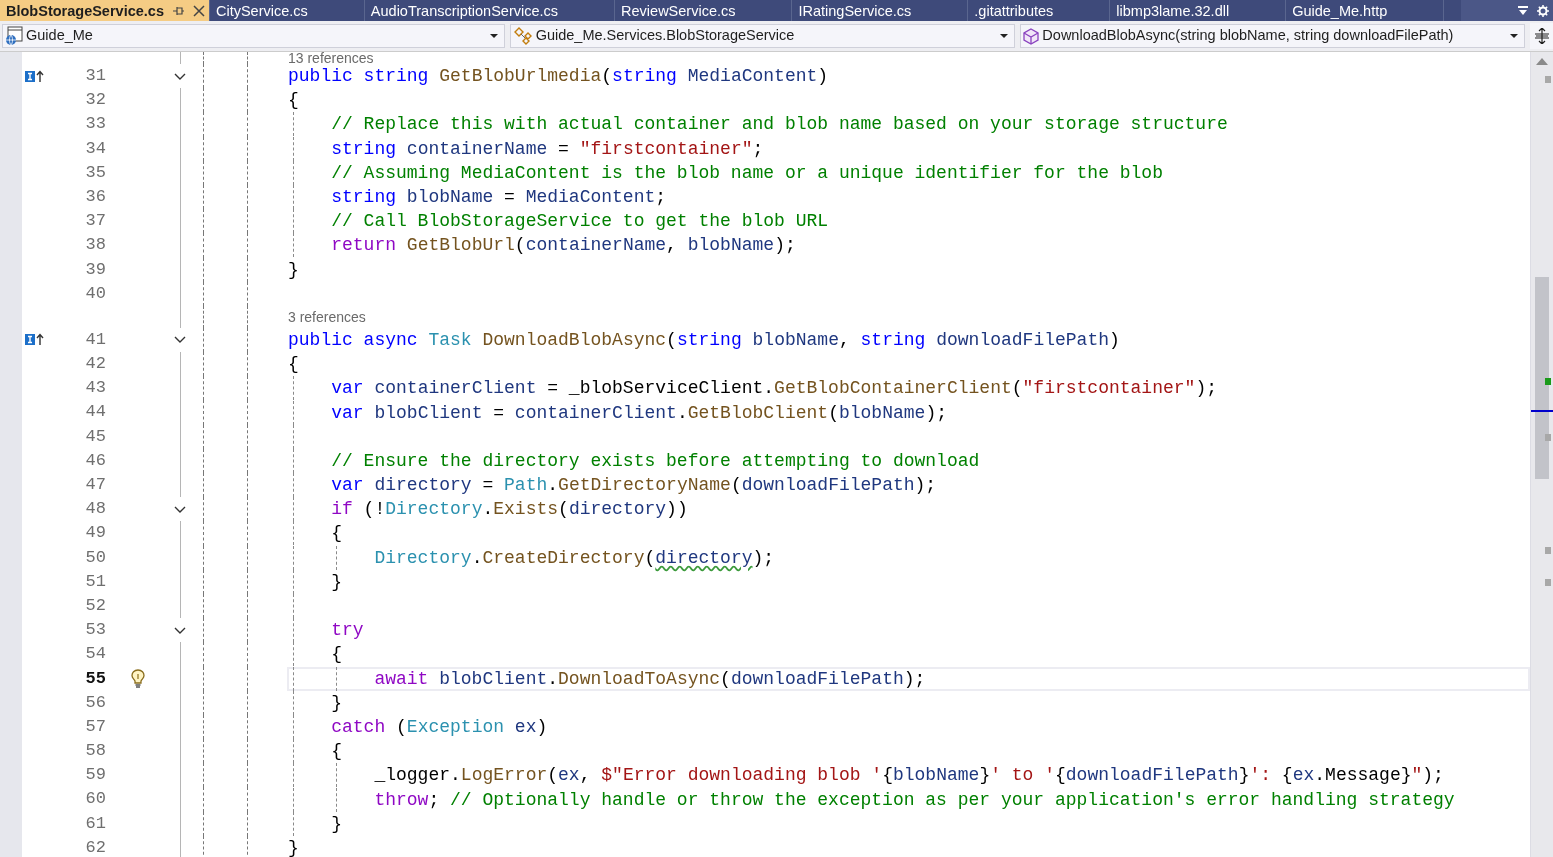 This screenshot has width=1553, height=857. Describe the element at coordinates (1031, 36) in the screenshot. I see `method-icon` at that location.